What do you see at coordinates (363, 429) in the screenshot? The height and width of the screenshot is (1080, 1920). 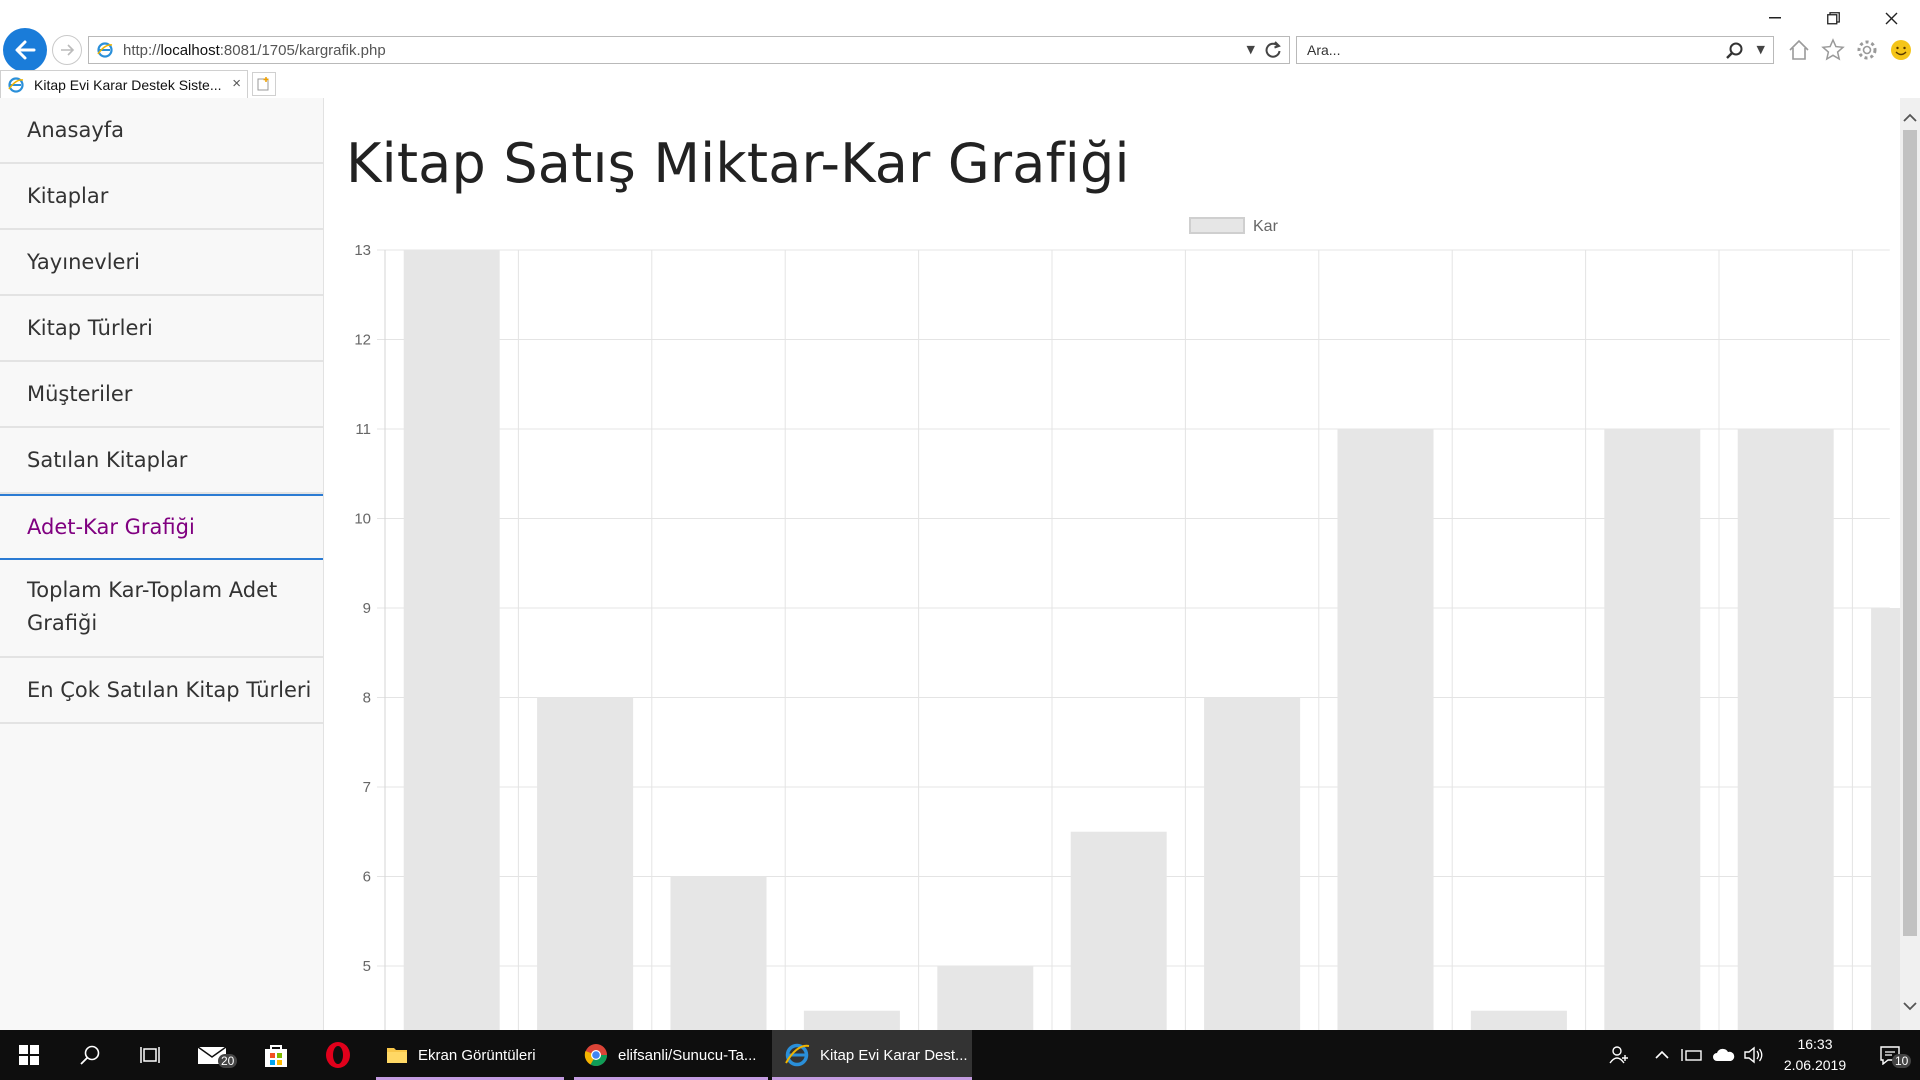 I see `y-tick-label: 11` at bounding box center [363, 429].